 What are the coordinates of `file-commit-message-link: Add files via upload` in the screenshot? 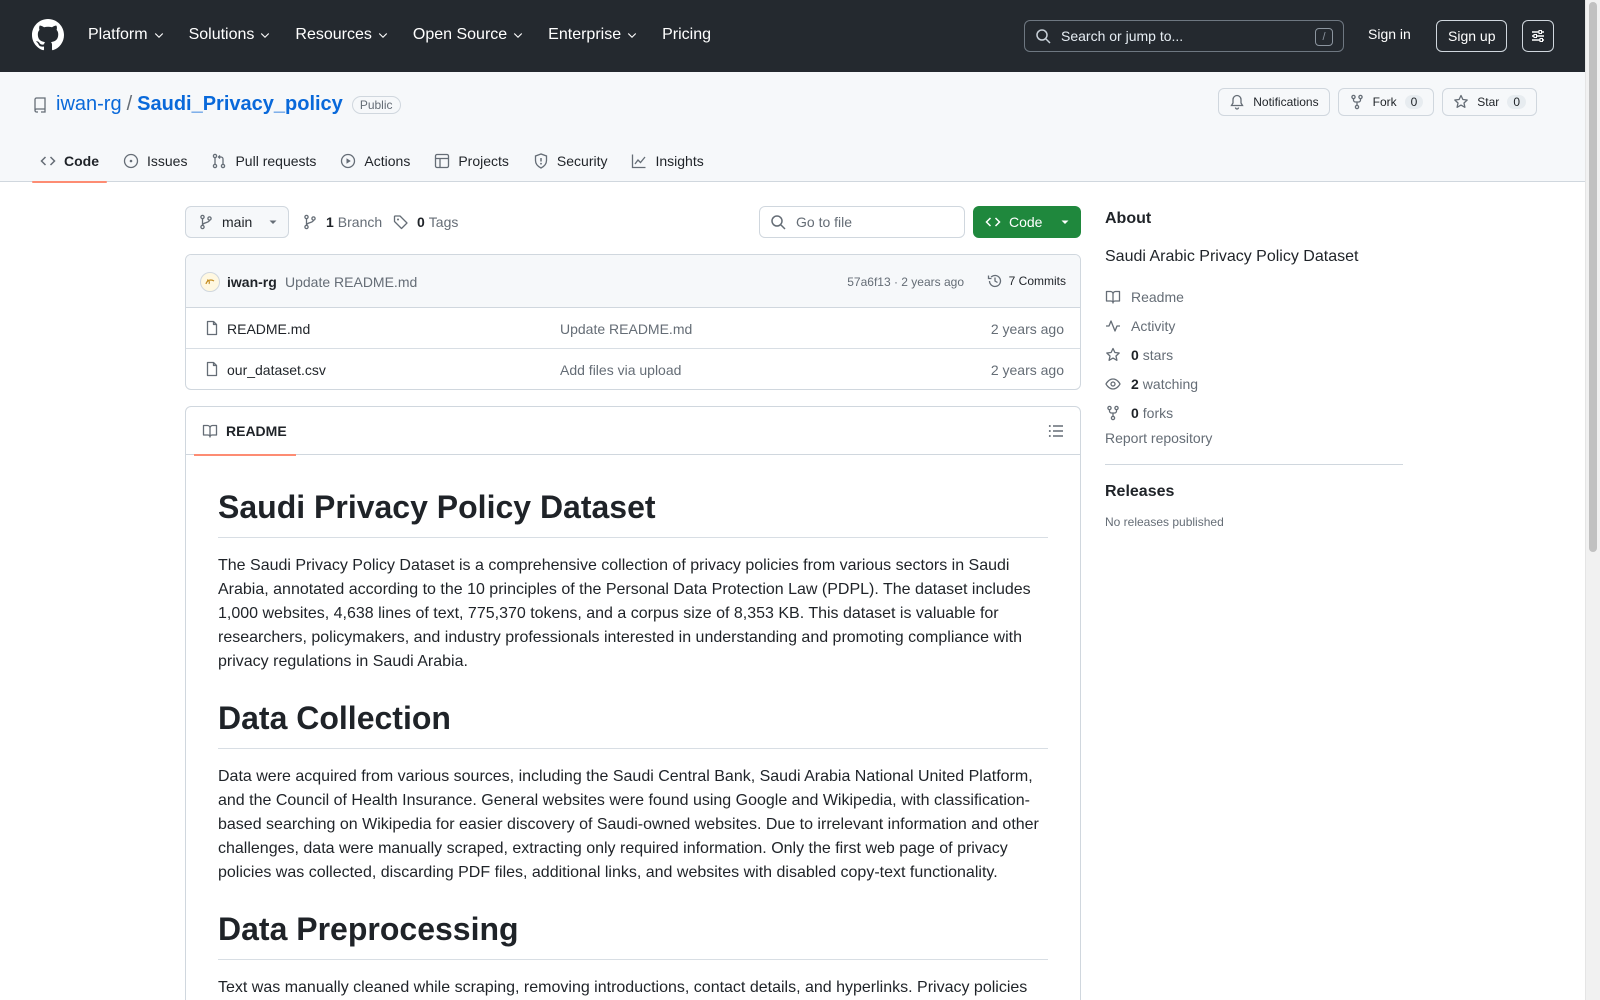 It's located at (620, 370).